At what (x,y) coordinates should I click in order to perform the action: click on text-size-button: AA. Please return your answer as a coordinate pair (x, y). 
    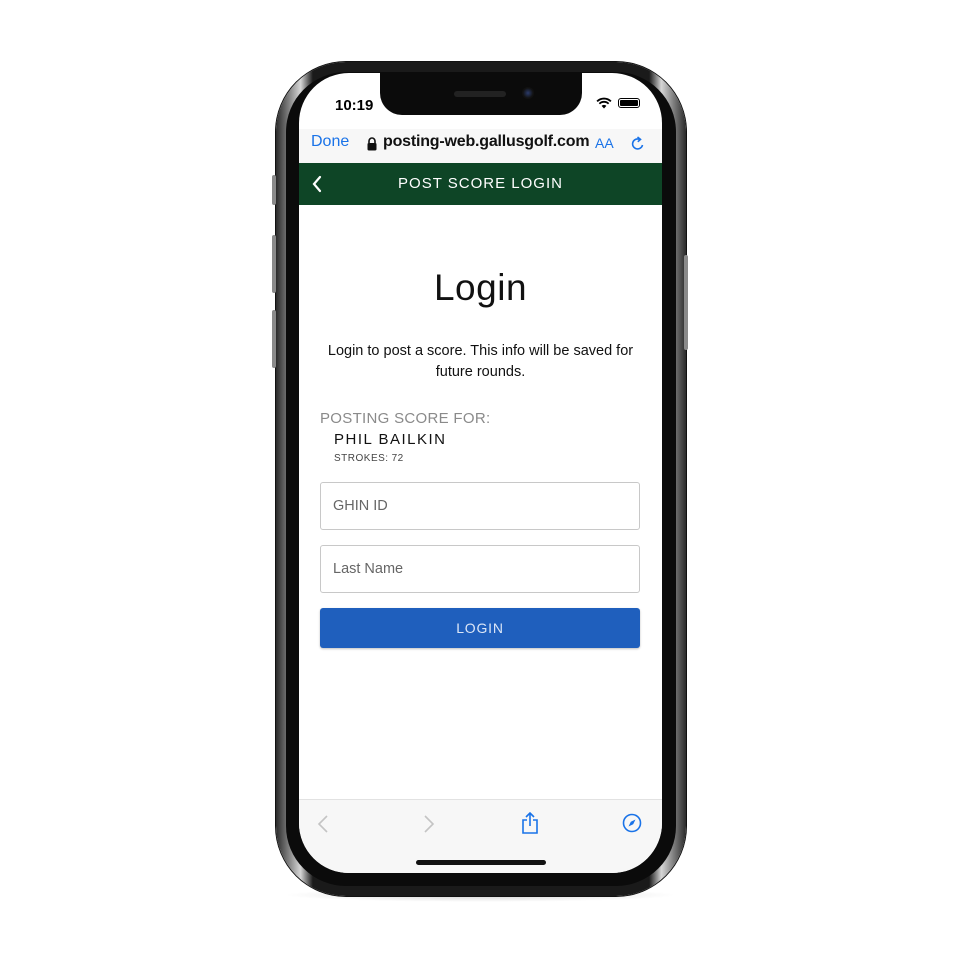
    Looking at the image, I should click on (604, 143).